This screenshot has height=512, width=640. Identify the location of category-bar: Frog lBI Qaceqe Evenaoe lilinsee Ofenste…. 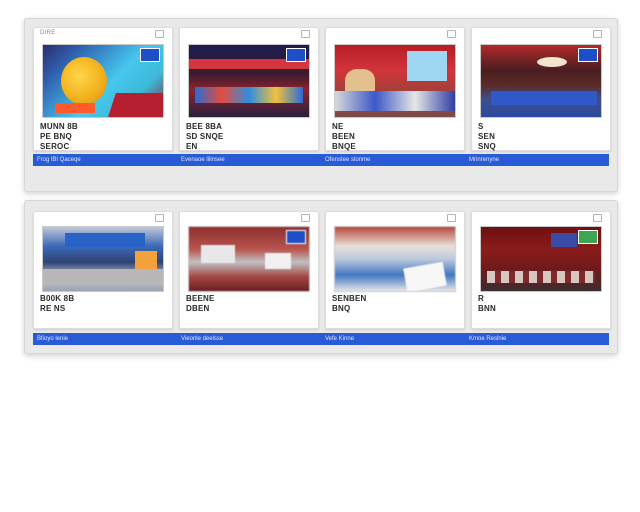
(321, 160).